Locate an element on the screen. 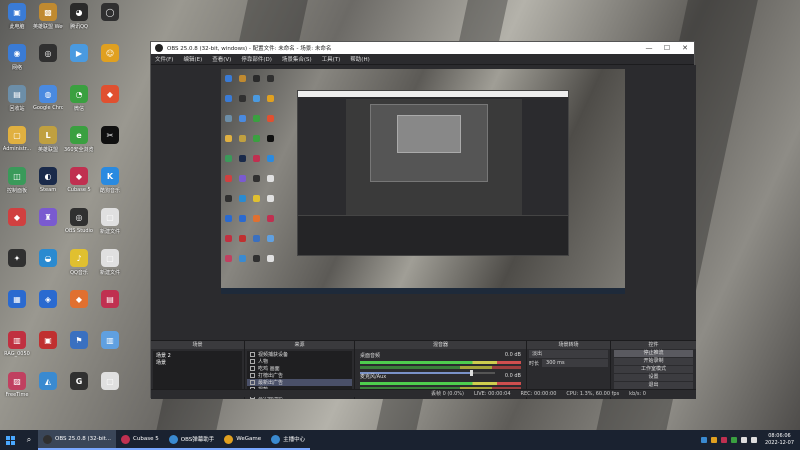  desktop-icon: ◎ is located at coordinates (48, 54).